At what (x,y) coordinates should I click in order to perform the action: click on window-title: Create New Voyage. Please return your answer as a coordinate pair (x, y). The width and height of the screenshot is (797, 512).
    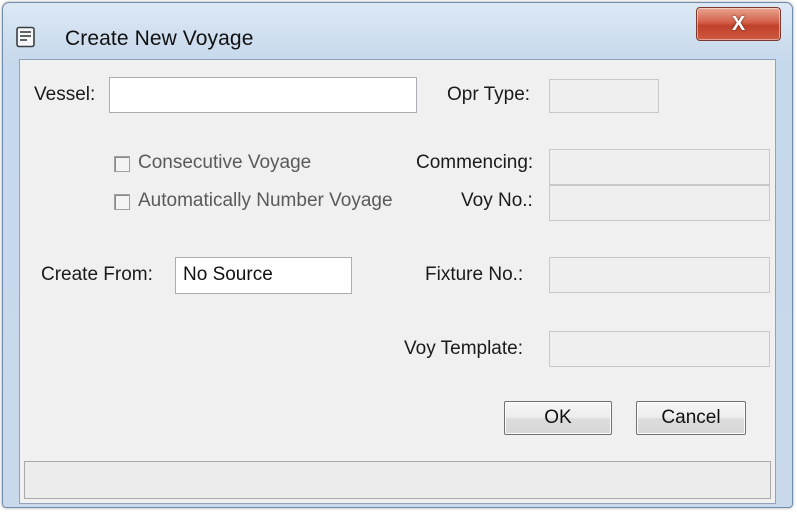
    Looking at the image, I should click on (159, 38).